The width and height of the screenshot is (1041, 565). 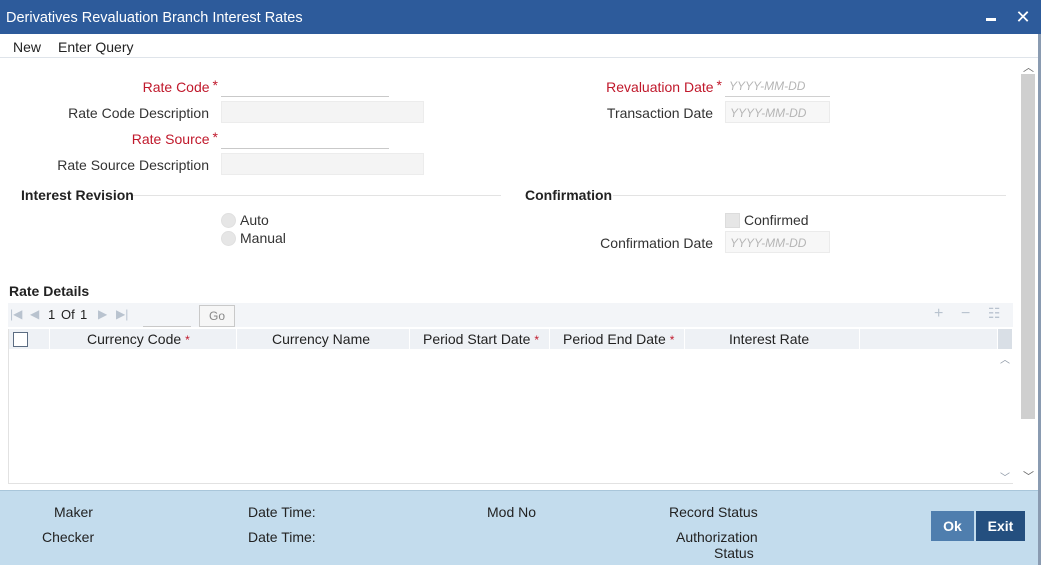 What do you see at coordinates (95, 47) in the screenshot?
I see `menu-enter-query: Enter Query` at bounding box center [95, 47].